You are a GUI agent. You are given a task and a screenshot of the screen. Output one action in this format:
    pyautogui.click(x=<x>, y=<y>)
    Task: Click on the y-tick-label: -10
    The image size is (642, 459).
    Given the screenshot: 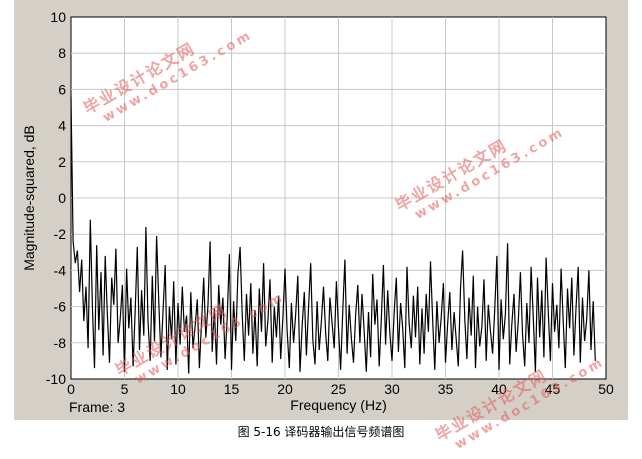 What is the action you would take?
    pyautogui.click(x=56, y=379)
    